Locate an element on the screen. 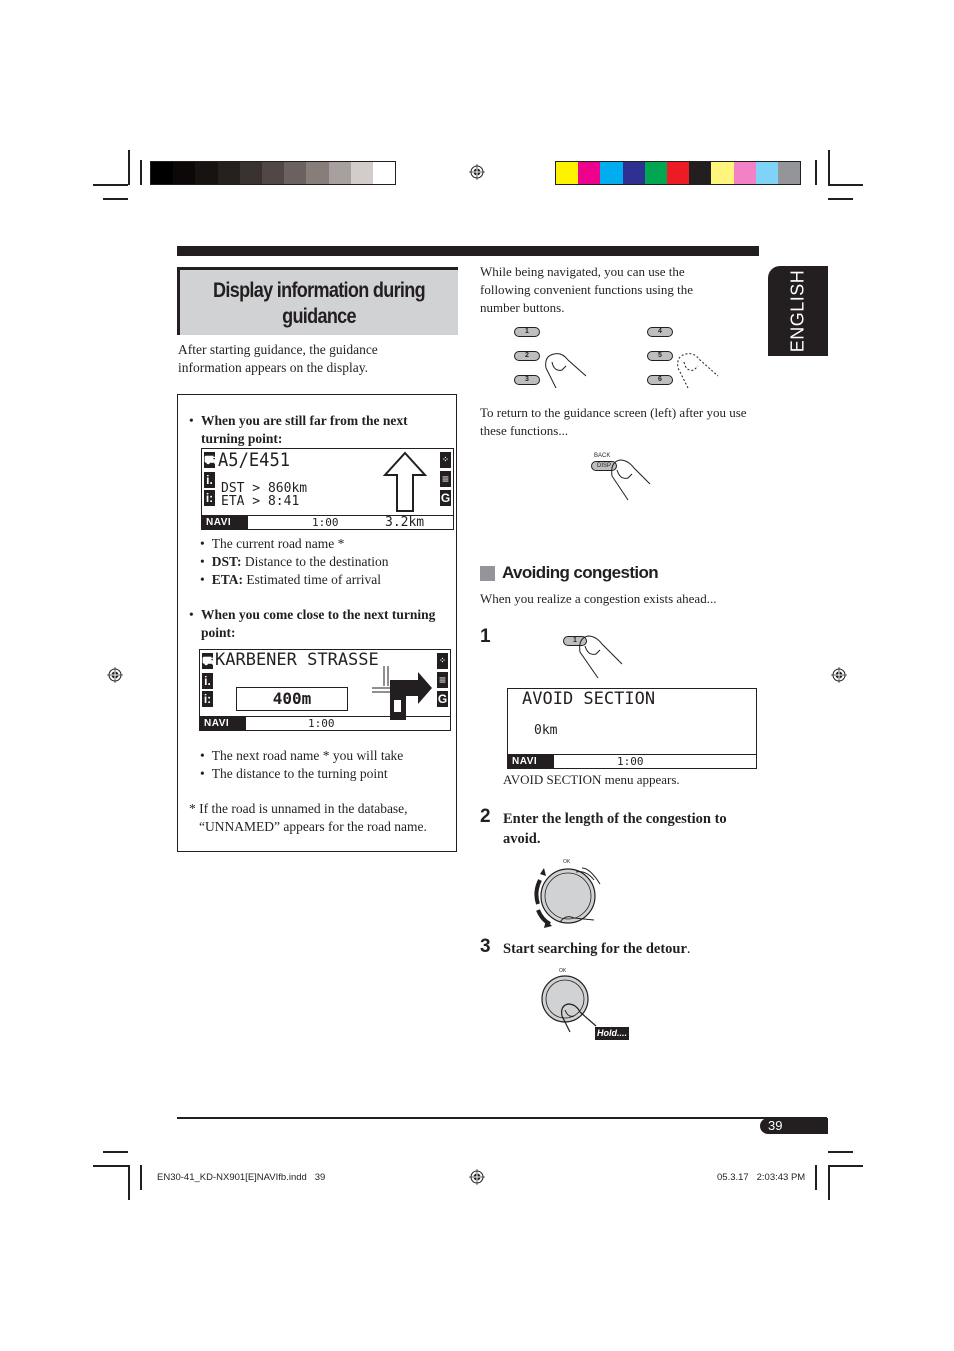 This screenshot has width=954, height=1351. step-2-number: 2 is located at coordinates (485, 816).